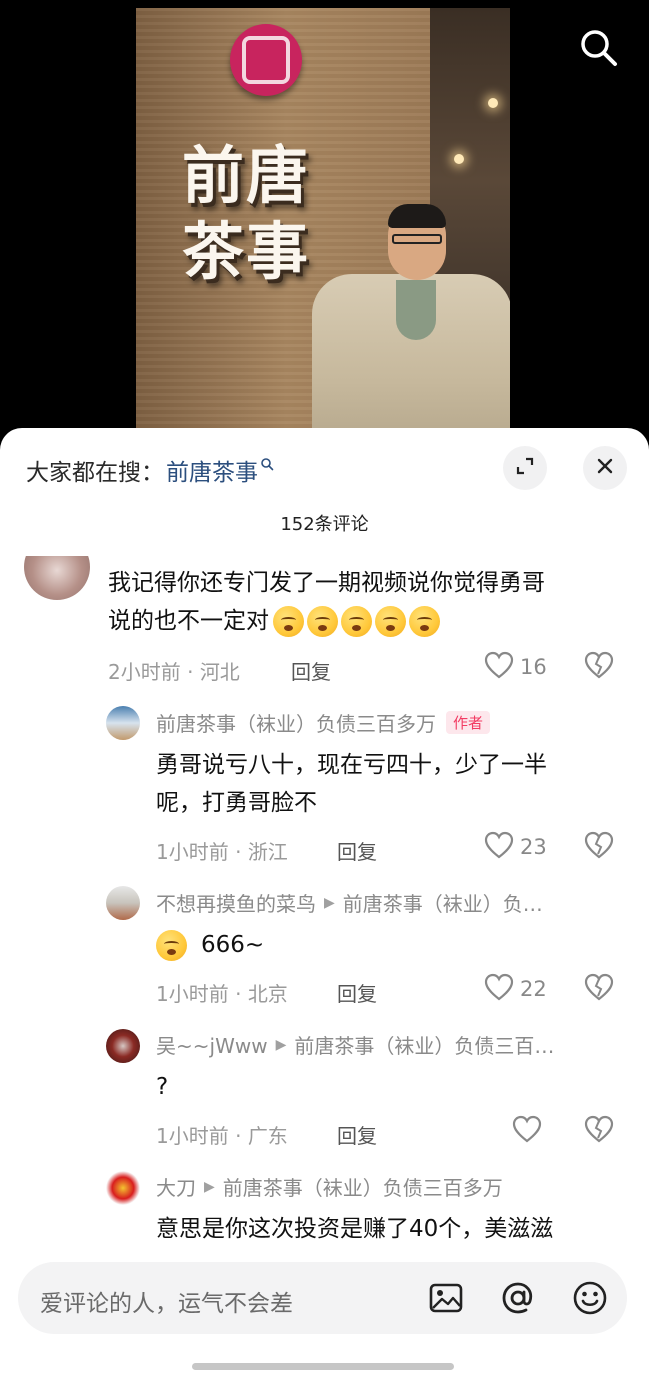 The image size is (649, 1382). What do you see at coordinates (515, 989) in the screenshot?
I see `like-button: 22` at bounding box center [515, 989].